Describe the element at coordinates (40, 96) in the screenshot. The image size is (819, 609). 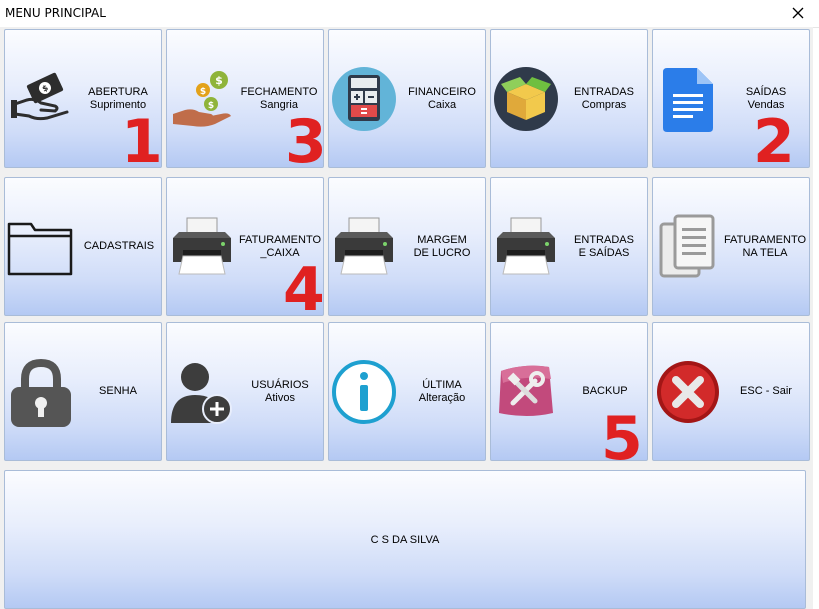
I see `hand-money-icon: $` at that location.